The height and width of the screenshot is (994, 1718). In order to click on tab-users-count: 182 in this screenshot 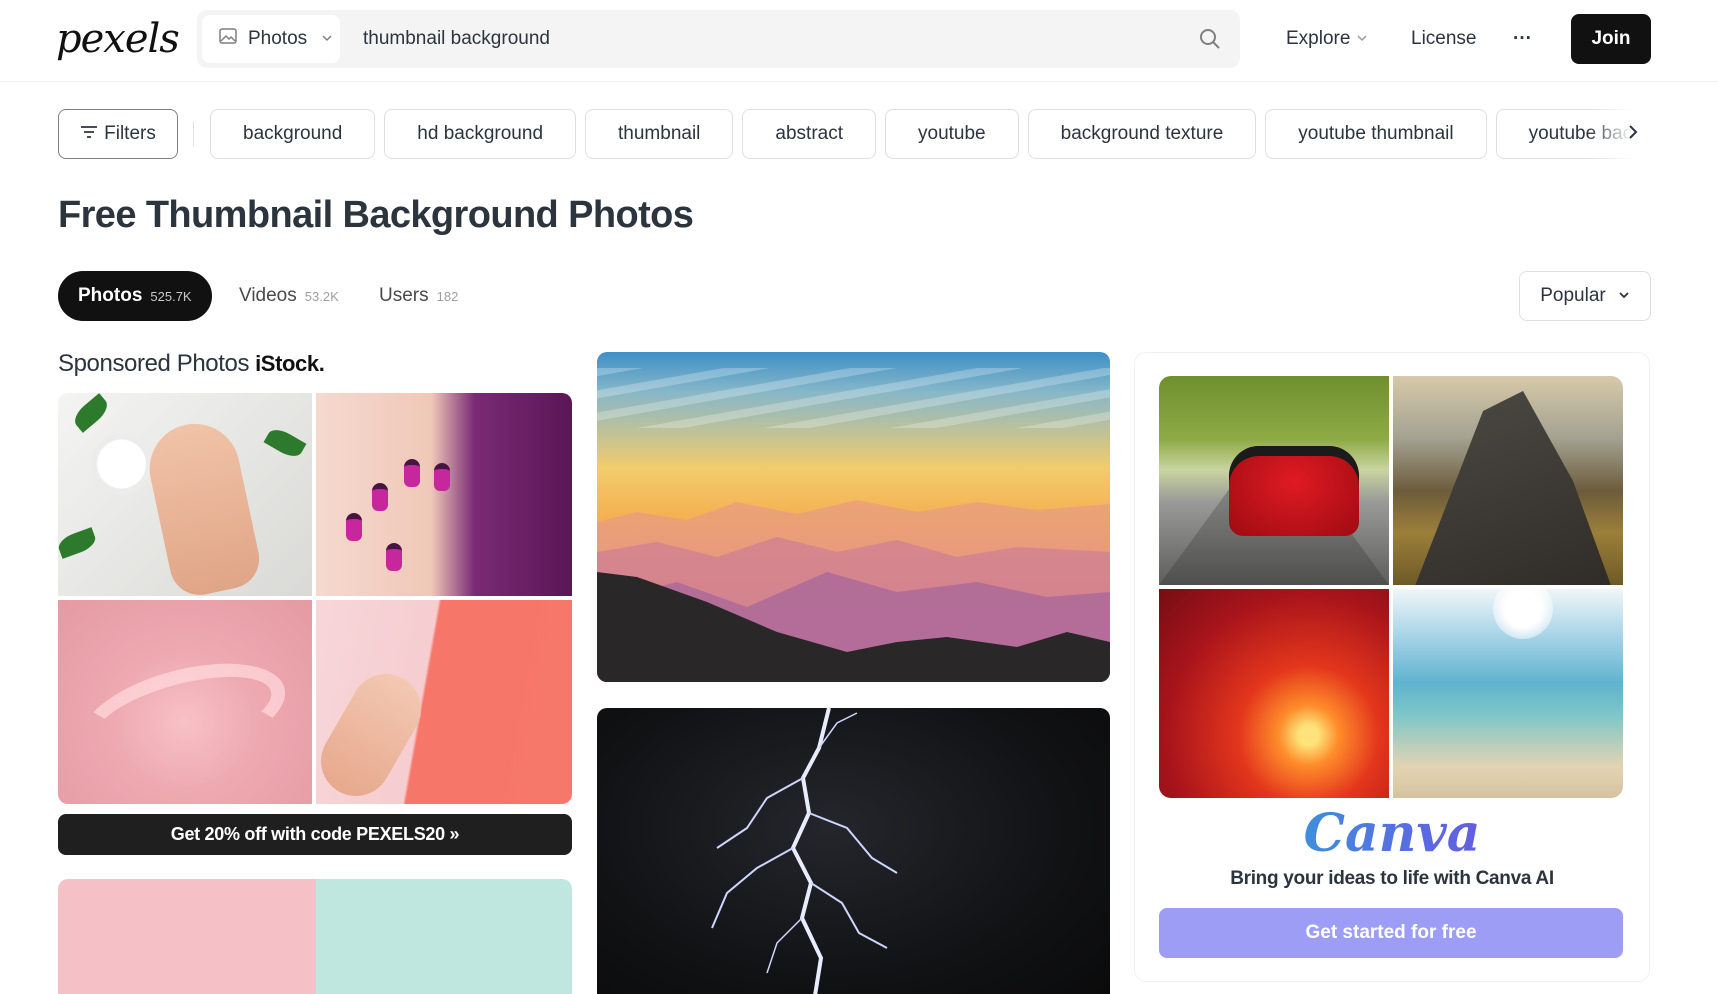, I will do `click(447, 296)`.